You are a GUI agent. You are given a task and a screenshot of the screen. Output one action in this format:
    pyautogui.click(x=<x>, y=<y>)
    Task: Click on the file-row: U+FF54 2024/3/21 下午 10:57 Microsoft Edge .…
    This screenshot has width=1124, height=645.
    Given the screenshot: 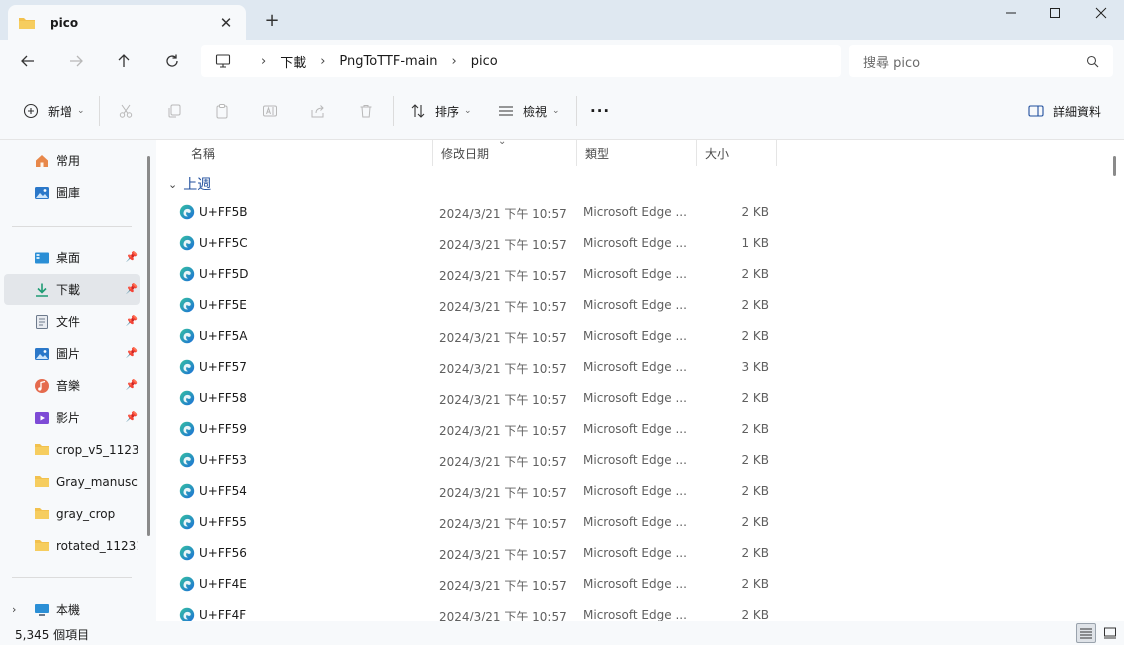 What is the action you would take?
    pyautogui.click(x=633, y=490)
    